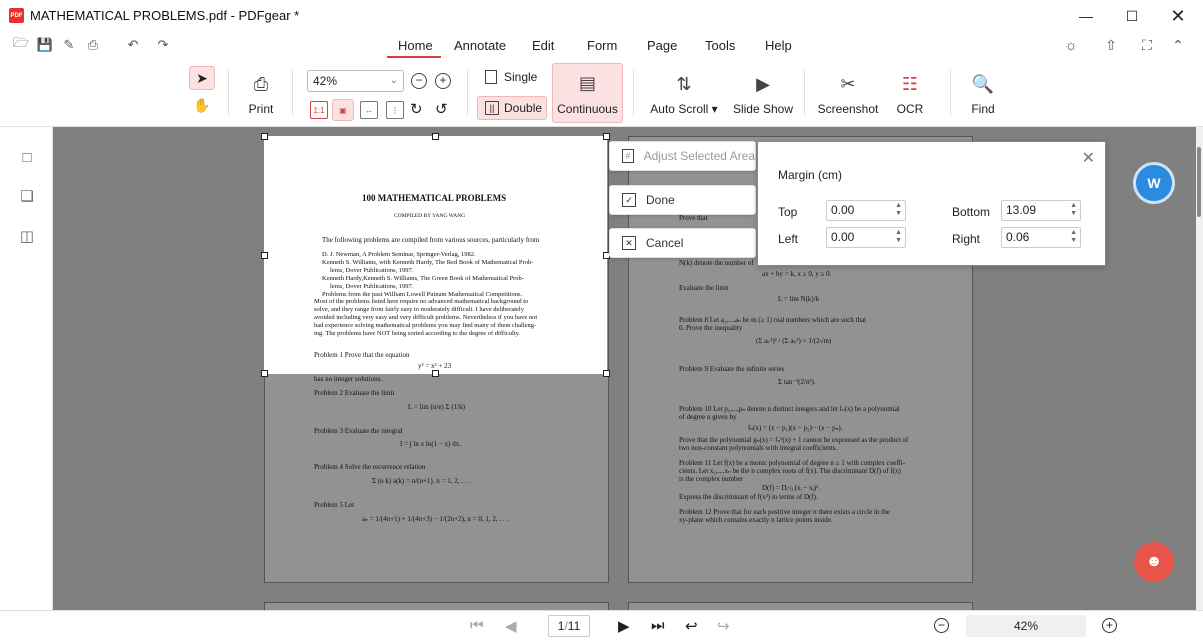  Describe the element at coordinates (419, 81) in the screenshot. I see `zoom-out-icon: −` at that location.